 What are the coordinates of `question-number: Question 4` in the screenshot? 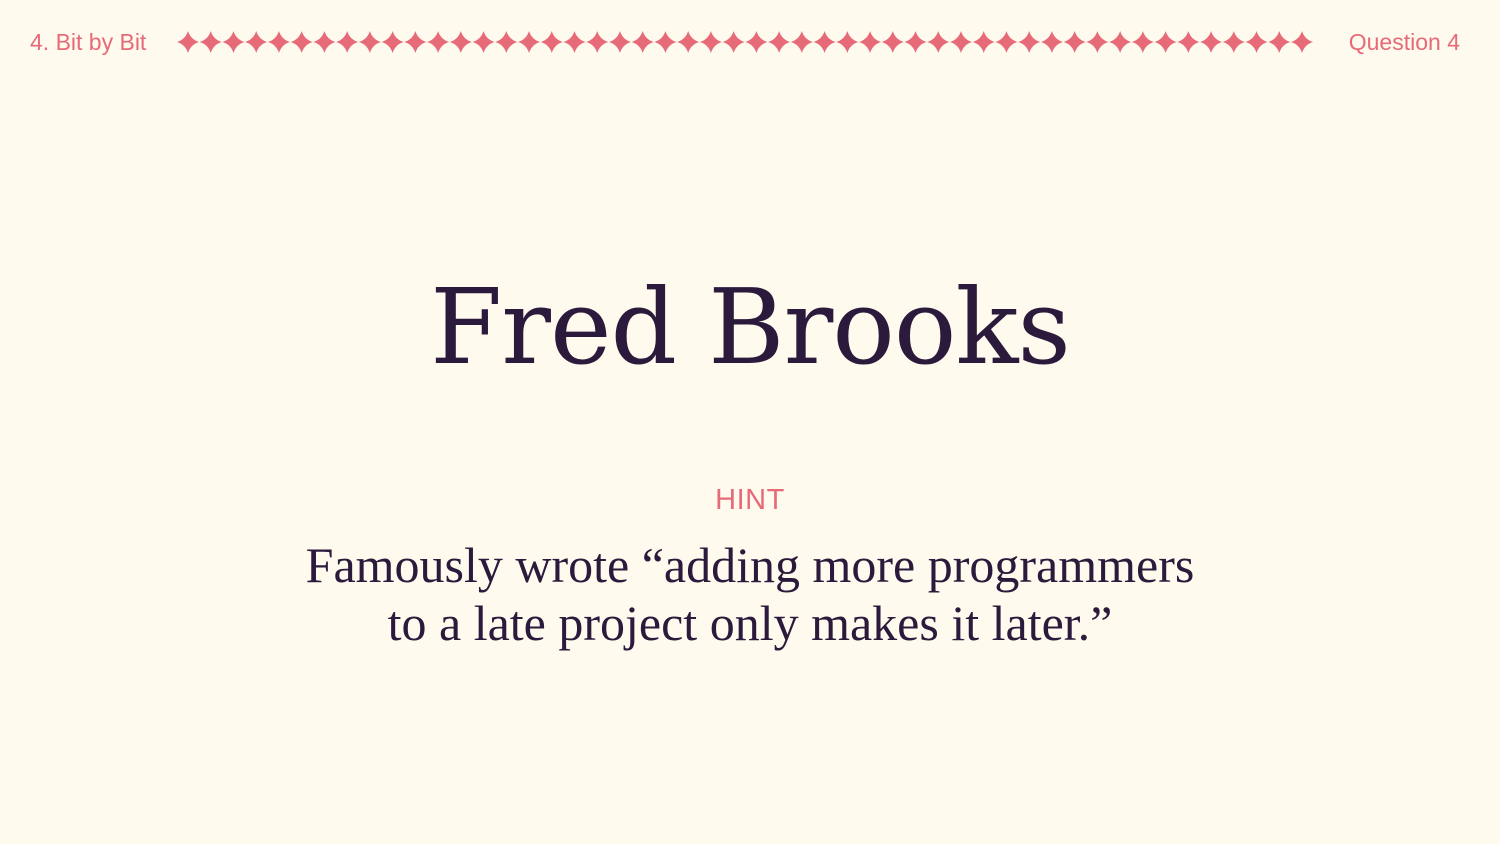 It's located at (1404, 42).